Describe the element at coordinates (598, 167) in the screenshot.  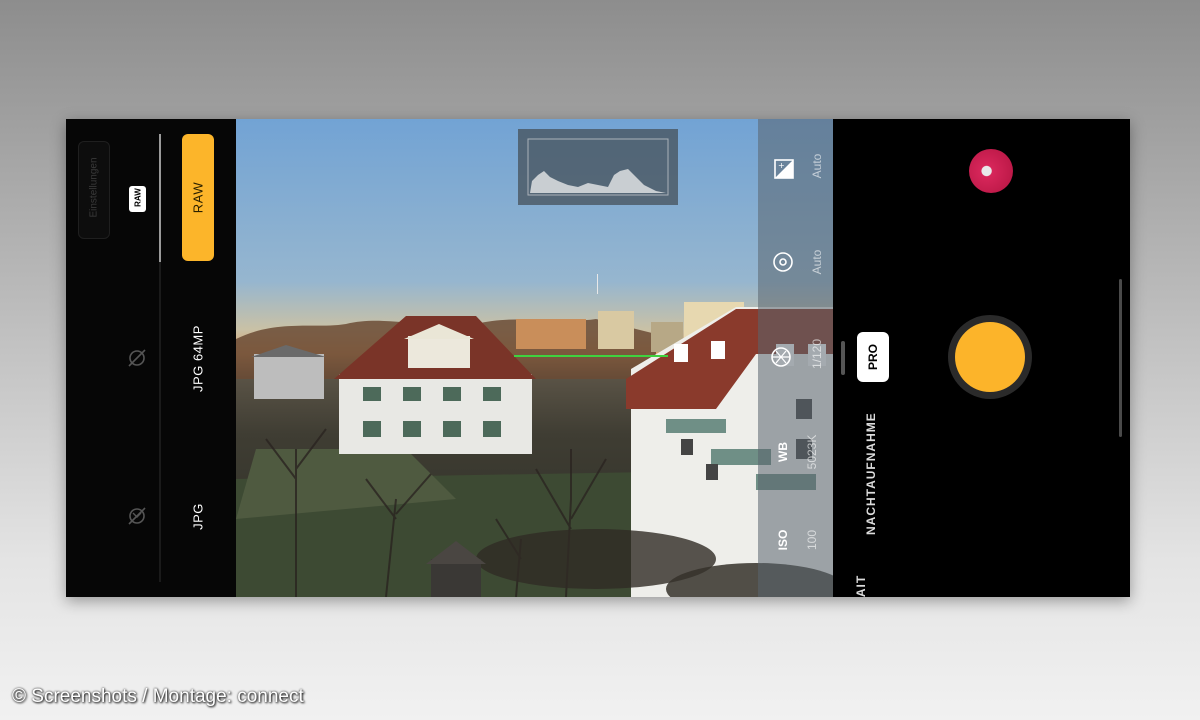
I see `histogram` at that location.